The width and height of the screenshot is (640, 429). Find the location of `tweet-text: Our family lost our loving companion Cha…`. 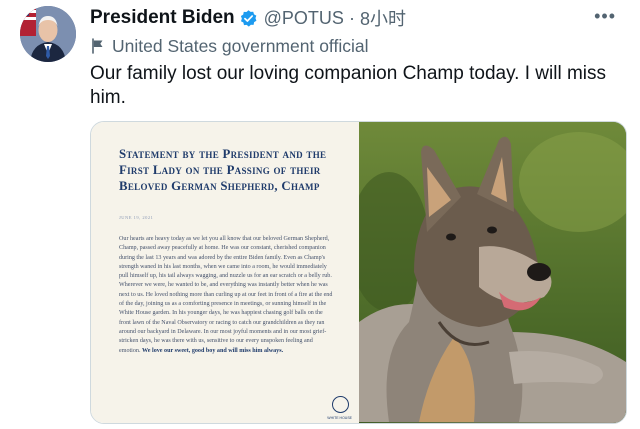

tweet-text: Our family lost our loving companion Cha… is located at coordinates (348, 85).